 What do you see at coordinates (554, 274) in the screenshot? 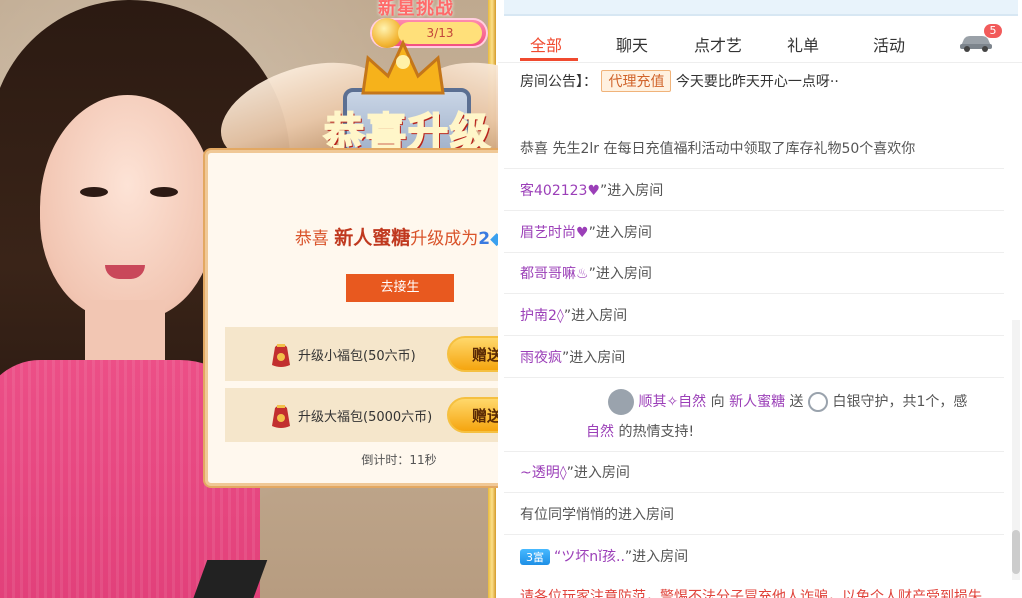
I see `chat-user: 都哥哥嘛♨` at bounding box center [554, 274].